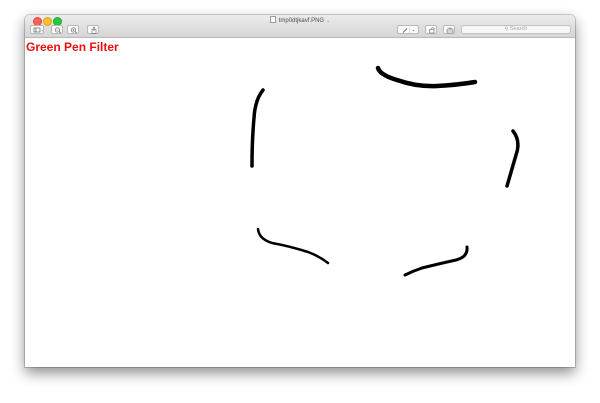  I want to click on zoom-in-icon, so click(74, 30).